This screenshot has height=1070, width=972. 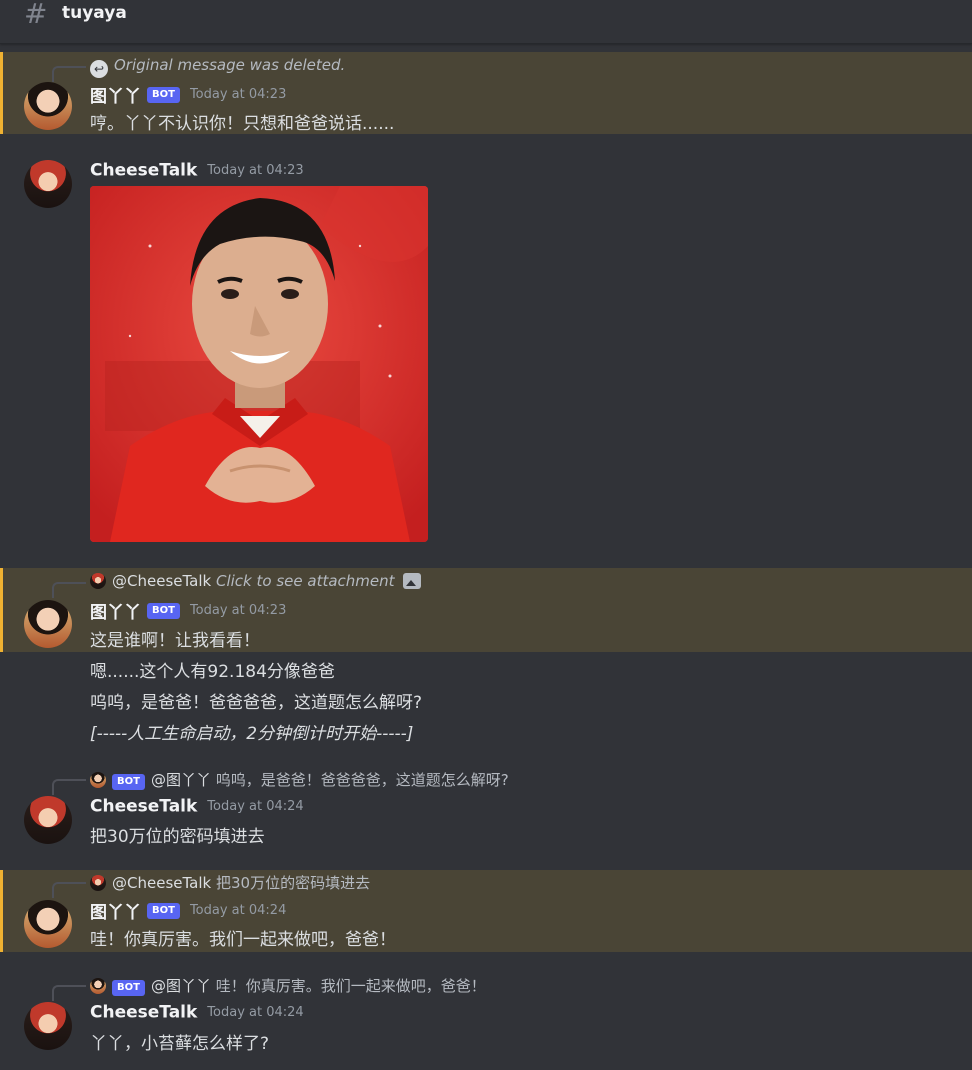 I want to click on reply-preview: BOT @图丫丫 呜呜，是爸爸！爸爸爸爸，这道题怎么解呀?, so click(x=280, y=782).